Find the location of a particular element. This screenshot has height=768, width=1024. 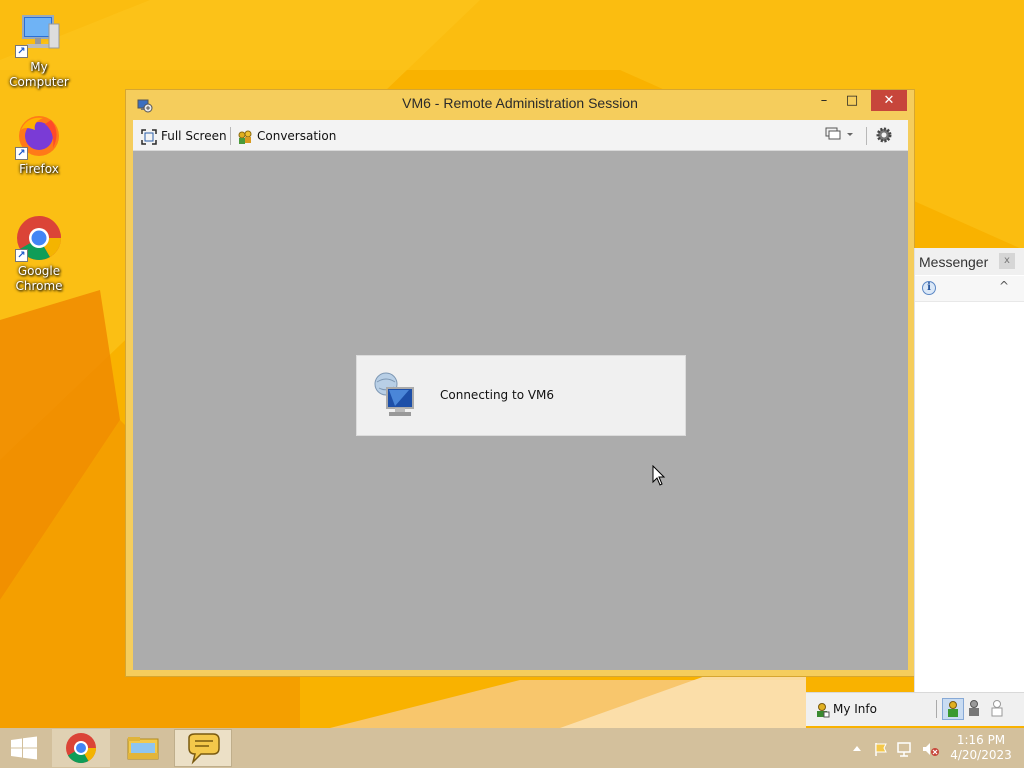

conversation-button: Conversation is located at coordinates (286, 136).